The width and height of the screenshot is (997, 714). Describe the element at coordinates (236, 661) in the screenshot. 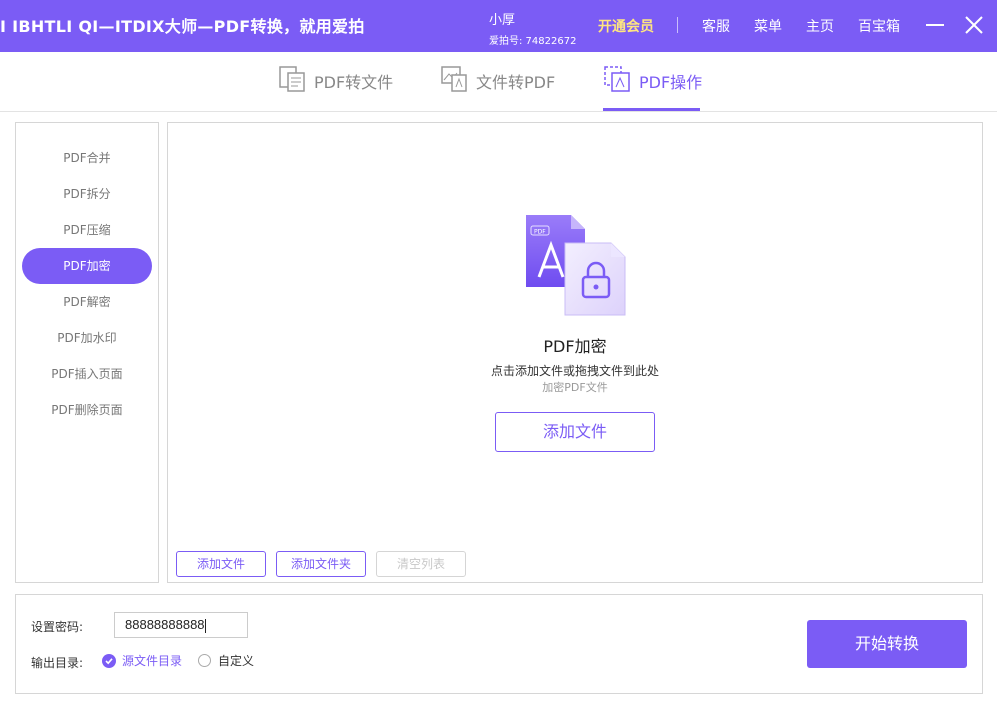

I see `radio-label: 自定义` at that location.